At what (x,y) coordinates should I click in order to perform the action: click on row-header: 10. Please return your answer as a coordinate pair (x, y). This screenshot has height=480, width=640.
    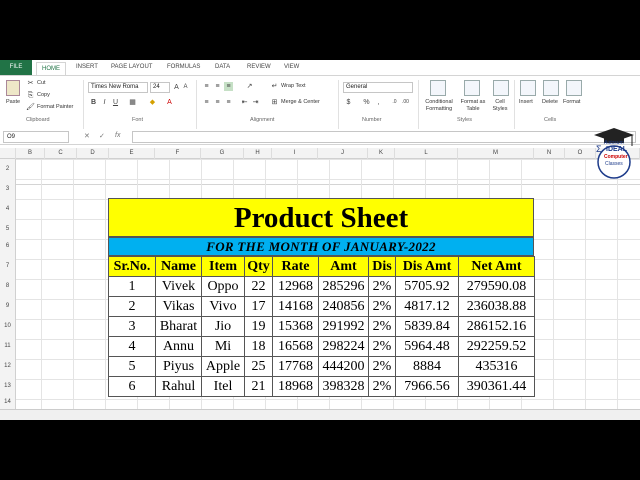
    Looking at the image, I should click on (8, 326).